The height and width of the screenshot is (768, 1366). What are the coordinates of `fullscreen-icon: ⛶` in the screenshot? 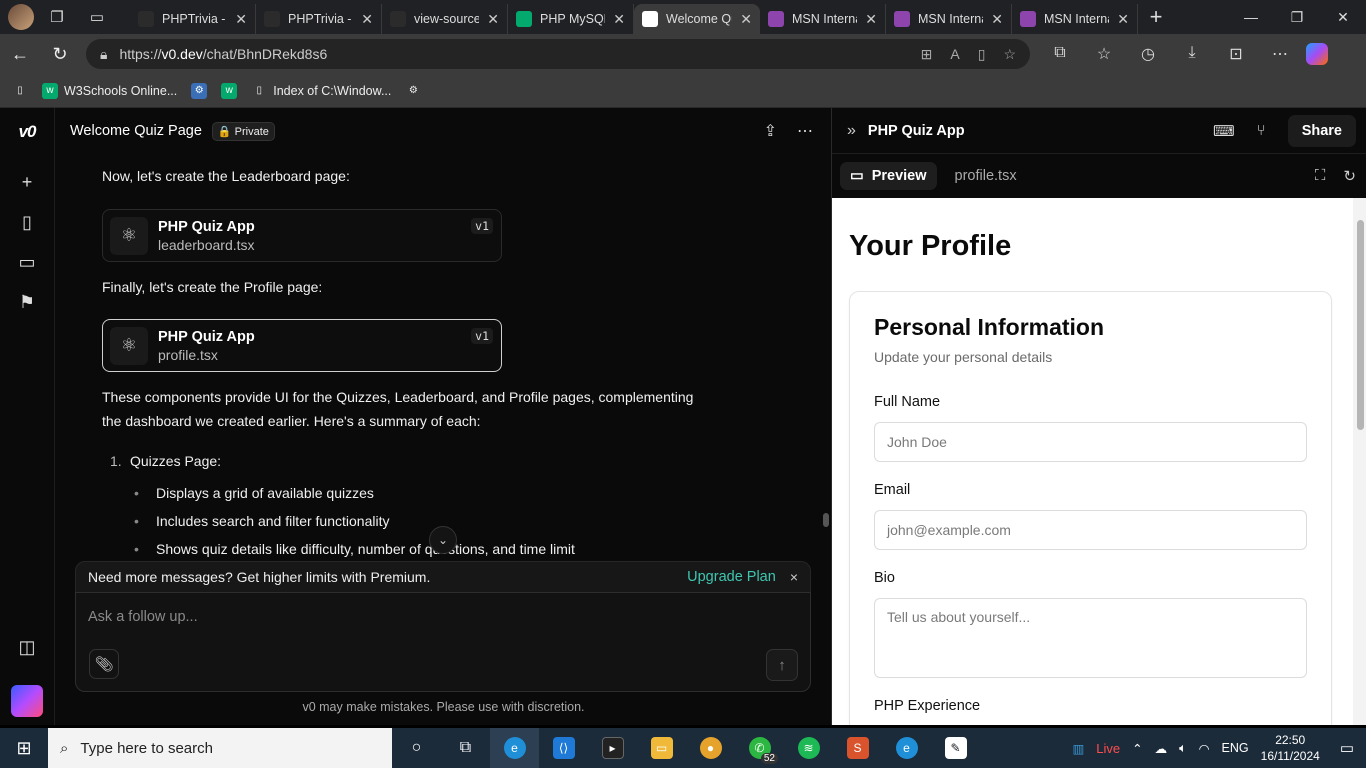 It's located at (1320, 176).